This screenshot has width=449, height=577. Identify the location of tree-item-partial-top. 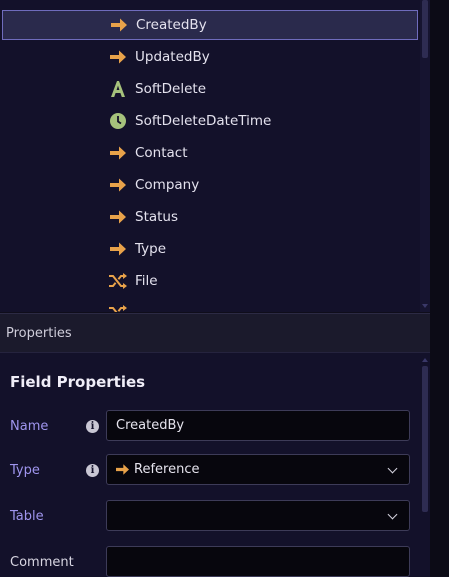
(210, 3).